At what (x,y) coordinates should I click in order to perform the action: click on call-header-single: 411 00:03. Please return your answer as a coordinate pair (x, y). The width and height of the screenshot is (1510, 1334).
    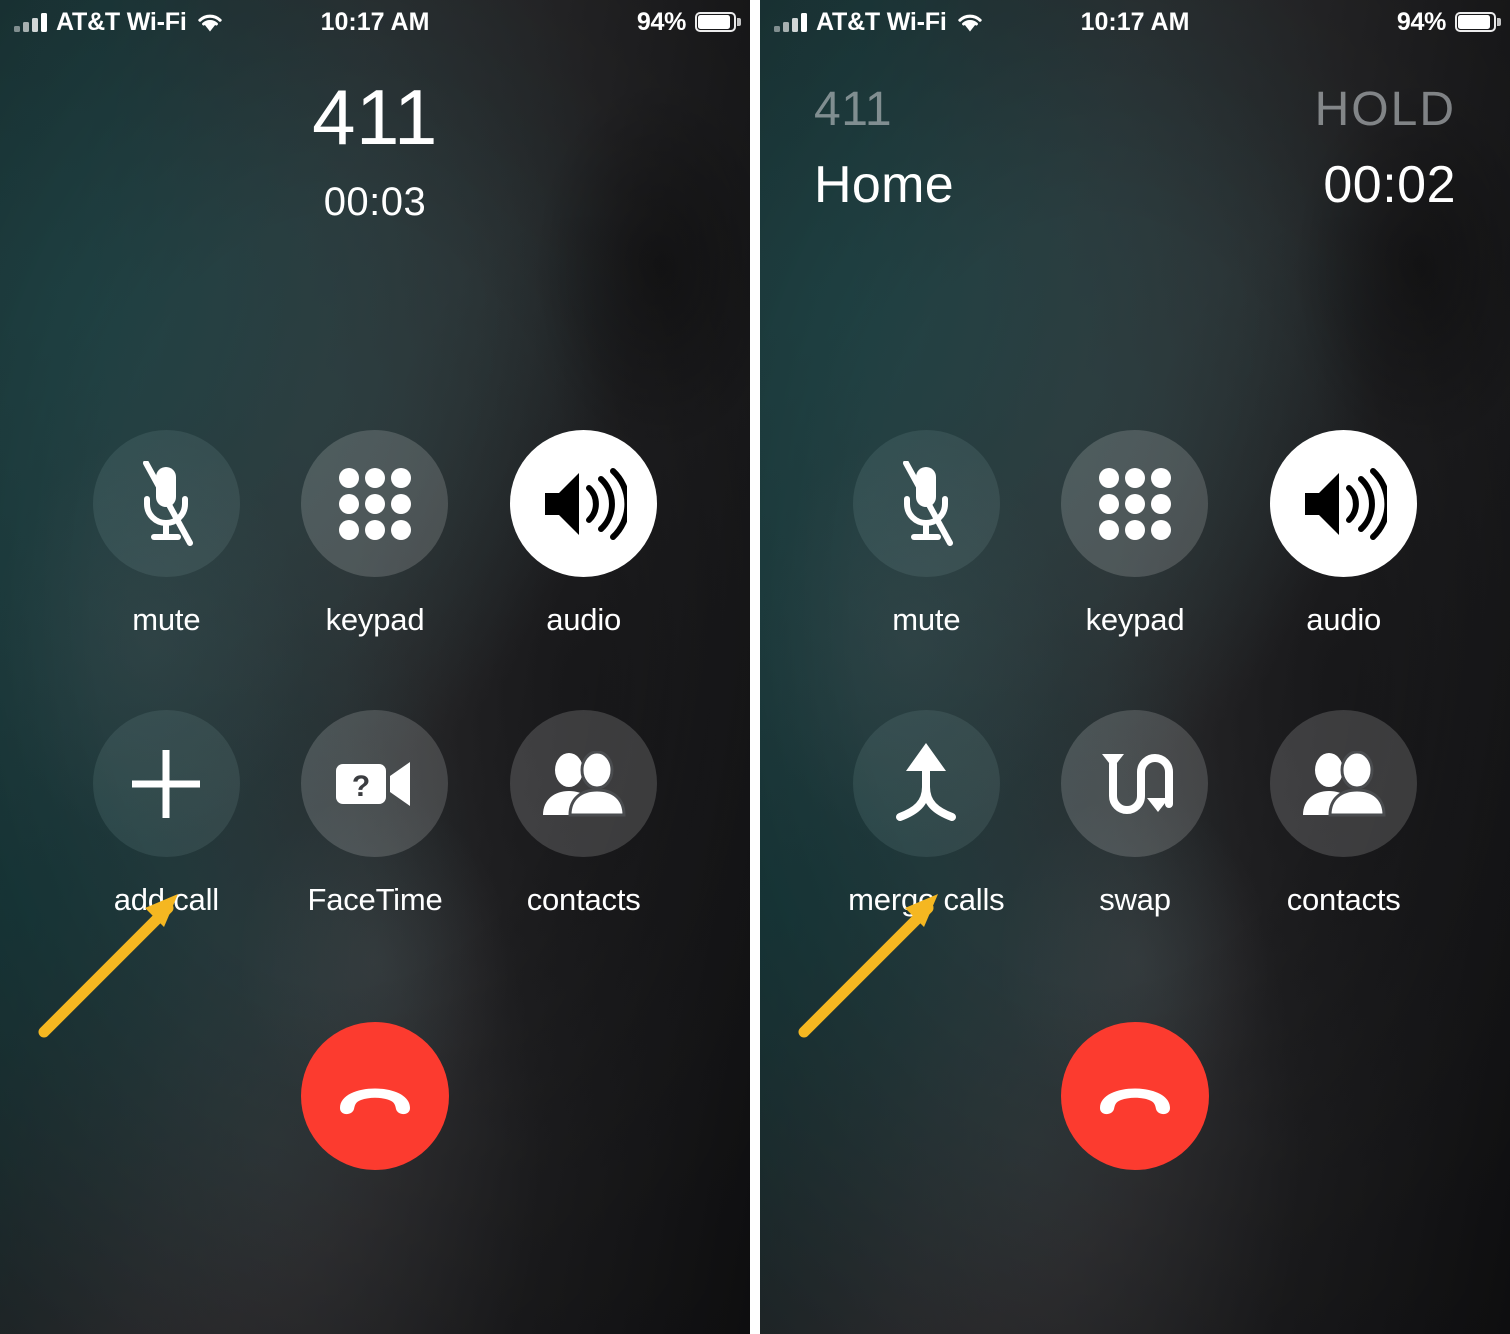
    Looking at the image, I should click on (375, 151).